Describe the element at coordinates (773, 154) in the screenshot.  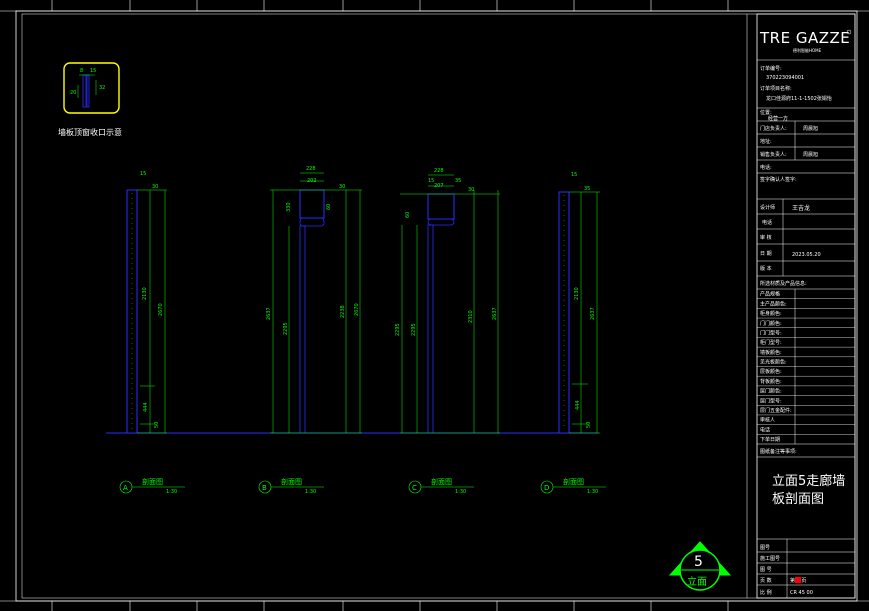
I see `sales-label: 销售负责人:` at that location.